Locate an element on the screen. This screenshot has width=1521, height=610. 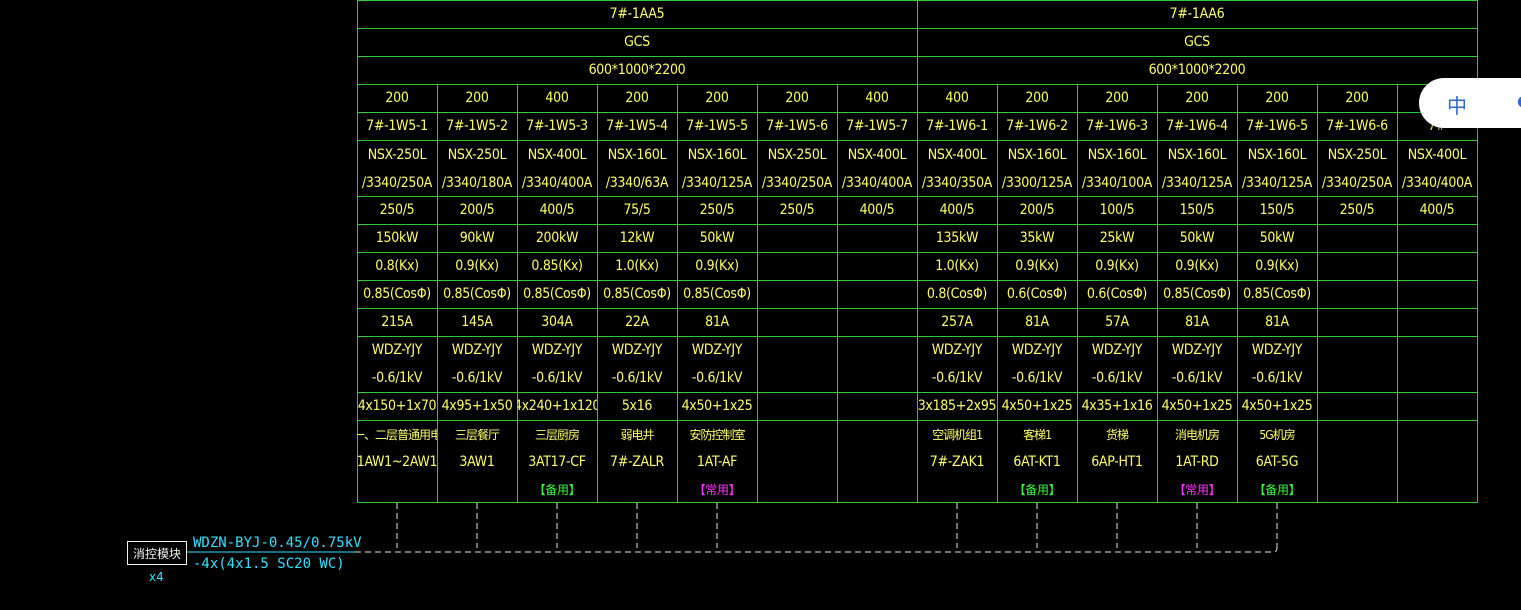
module-count: x4 is located at coordinates (156, 577).